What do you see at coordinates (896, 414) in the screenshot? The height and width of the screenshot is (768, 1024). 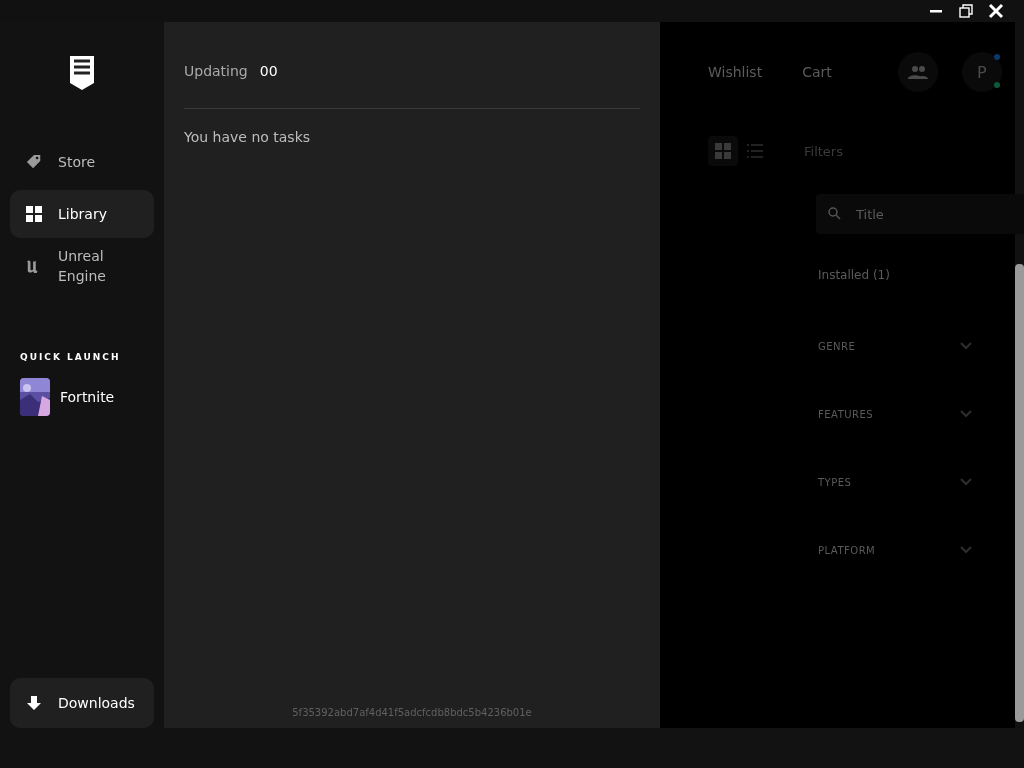 I see `filter-group: FEATURES` at bounding box center [896, 414].